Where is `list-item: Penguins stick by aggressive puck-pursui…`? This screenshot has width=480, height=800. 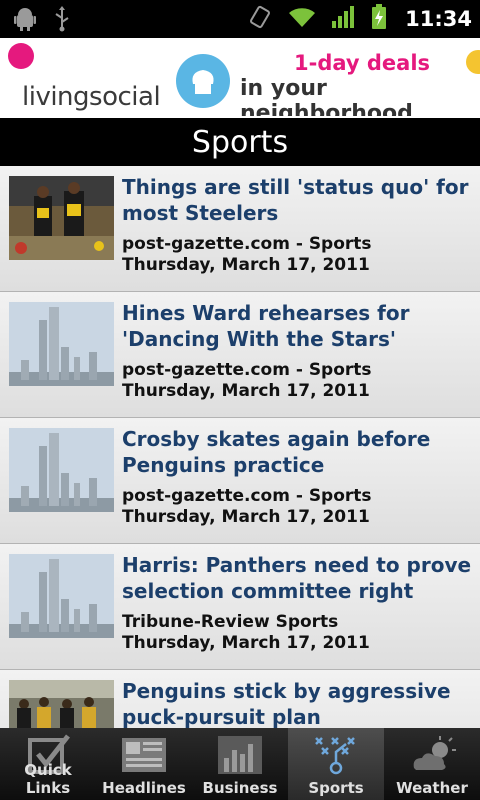 list-item: Penguins stick by aggressive puck-pursui… is located at coordinates (240, 699).